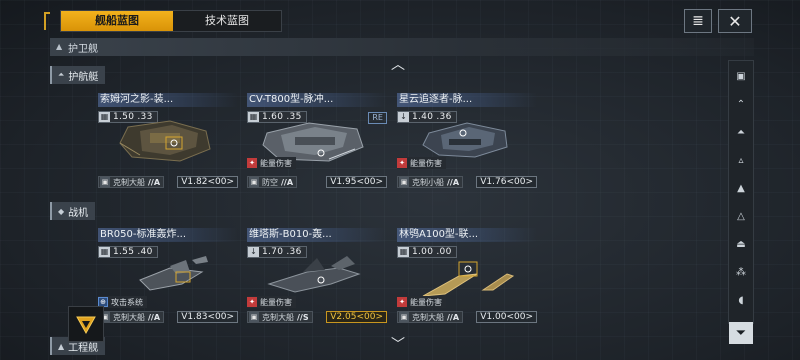  I want to click on weapon-class: ▣ 防空//A, so click(272, 182).